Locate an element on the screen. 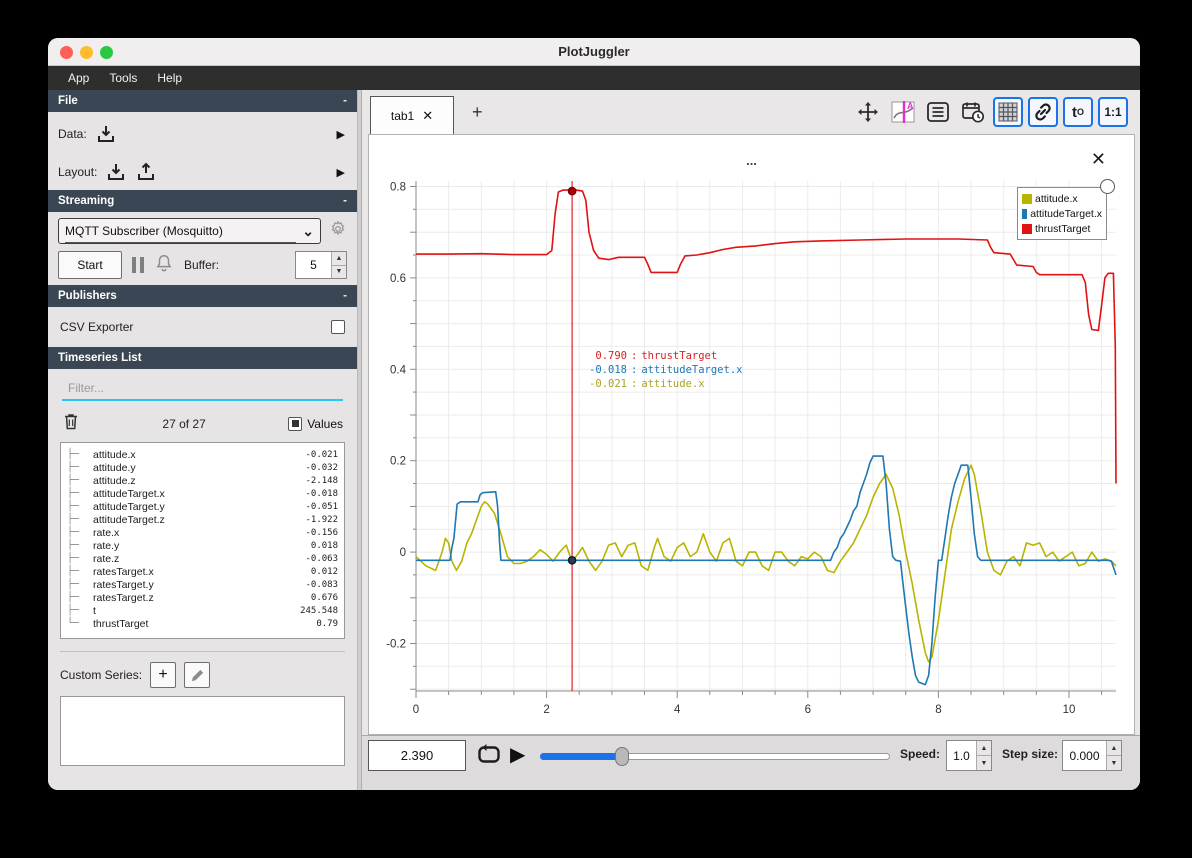 This screenshot has height=858, width=1192. tab-tab1: tab1 ✕ is located at coordinates (412, 115).